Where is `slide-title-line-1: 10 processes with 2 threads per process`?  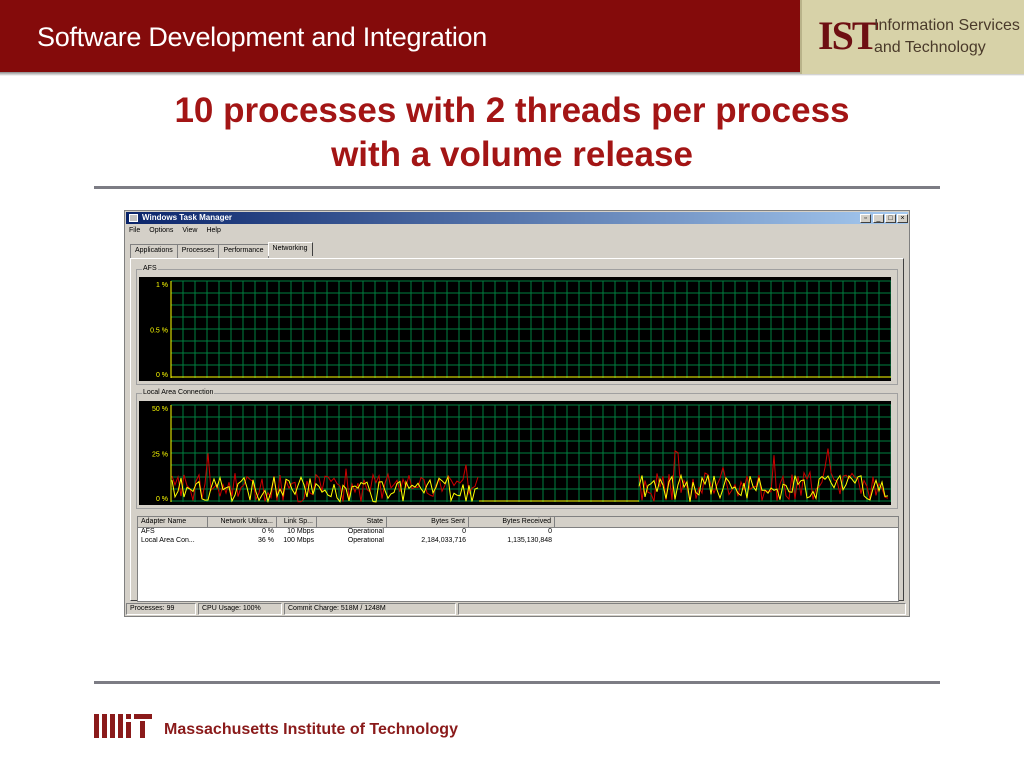
slide-title-line-1: 10 processes with 2 threads per process is located at coordinates (512, 110).